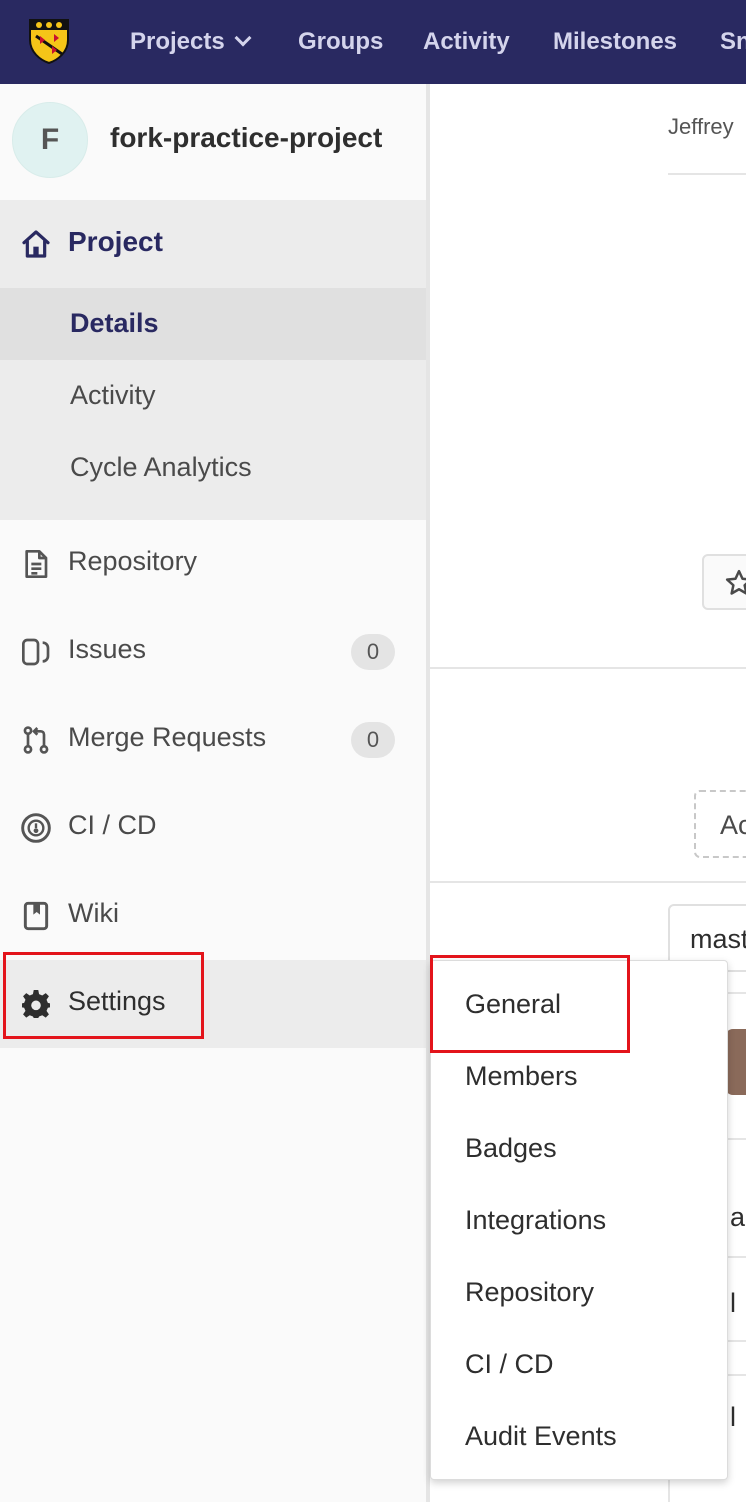 The image size is (746, 1502). What do you see at coordinates (724, 582) in the screenshot?
I see `star-button` at bounding box center [724, 582].